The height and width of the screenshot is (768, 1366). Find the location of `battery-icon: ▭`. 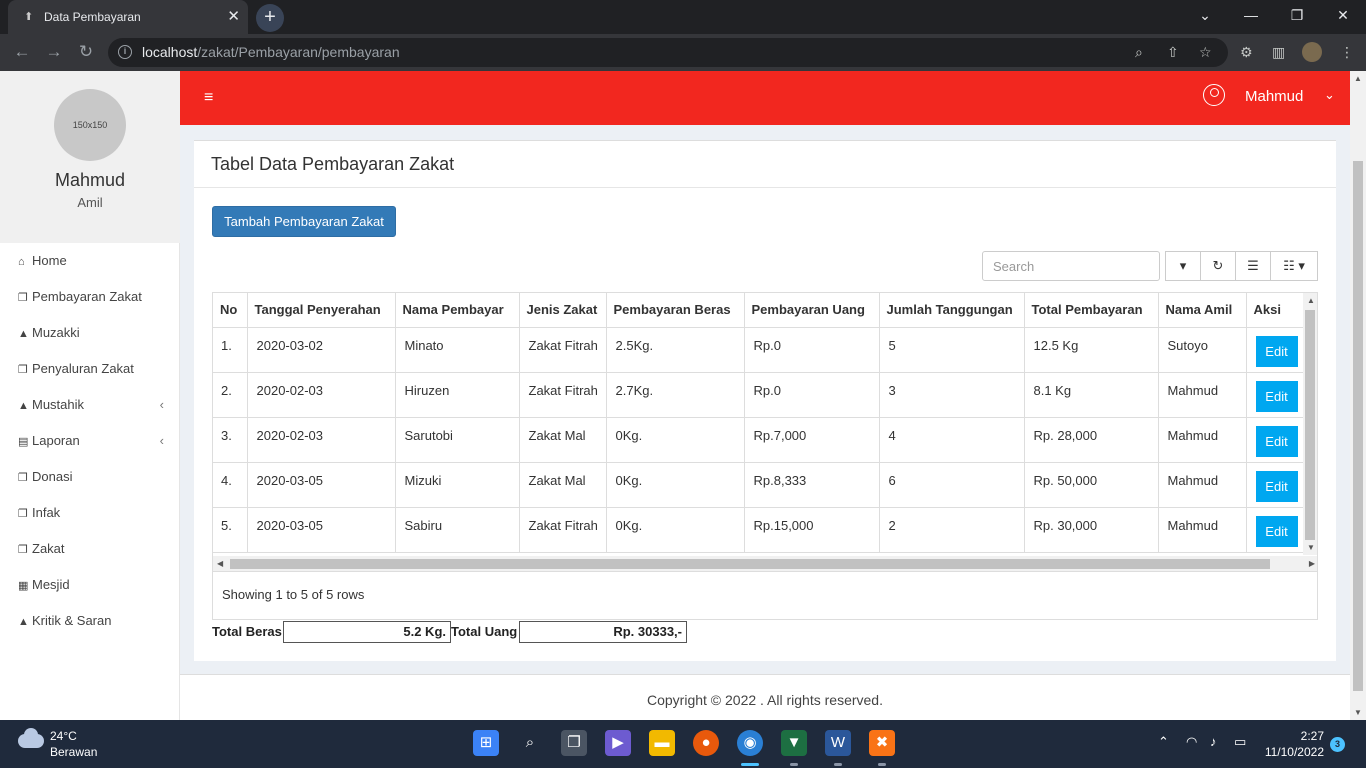

battery-icon: ▭ is located at coordinates (1240, 742).